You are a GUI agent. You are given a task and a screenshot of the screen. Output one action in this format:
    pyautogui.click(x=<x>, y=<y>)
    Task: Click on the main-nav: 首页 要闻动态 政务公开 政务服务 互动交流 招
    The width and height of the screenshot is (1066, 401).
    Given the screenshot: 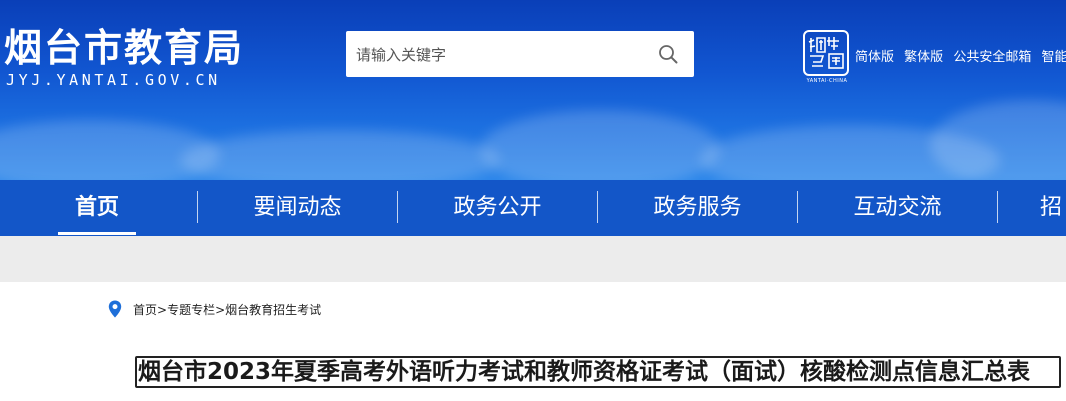 What is the action you would take?
    pyautogui.click(x=533, y=208)
    